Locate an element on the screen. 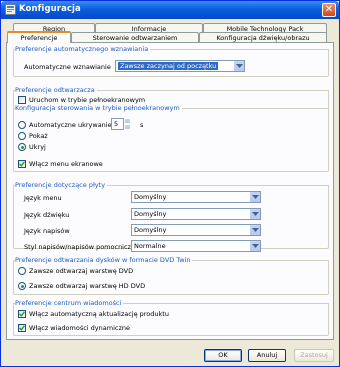 The width and height of the screenshot is (340, 367). dynamic-messages-checkbox is located at coordinates (22, 328).